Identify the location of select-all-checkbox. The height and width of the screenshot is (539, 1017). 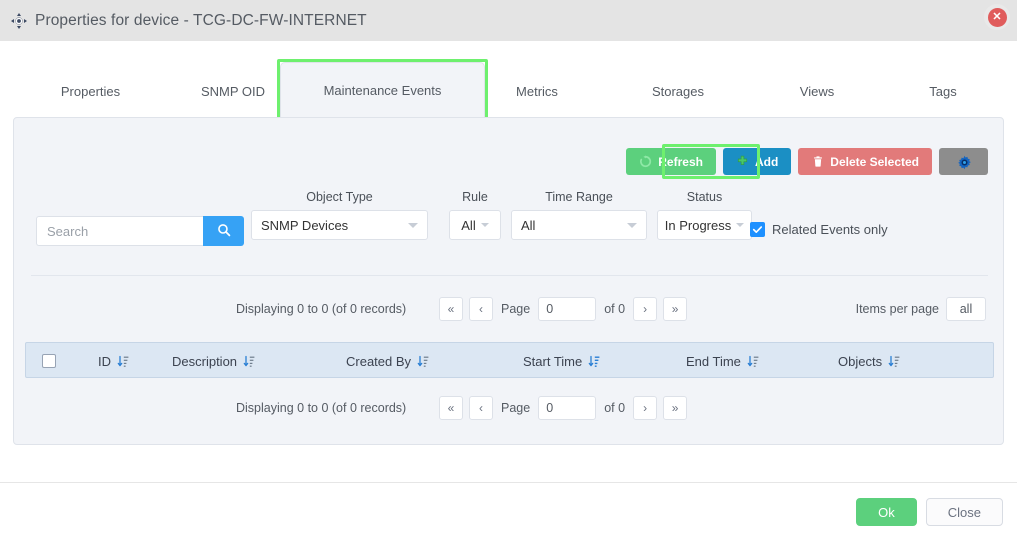
(49, 361).